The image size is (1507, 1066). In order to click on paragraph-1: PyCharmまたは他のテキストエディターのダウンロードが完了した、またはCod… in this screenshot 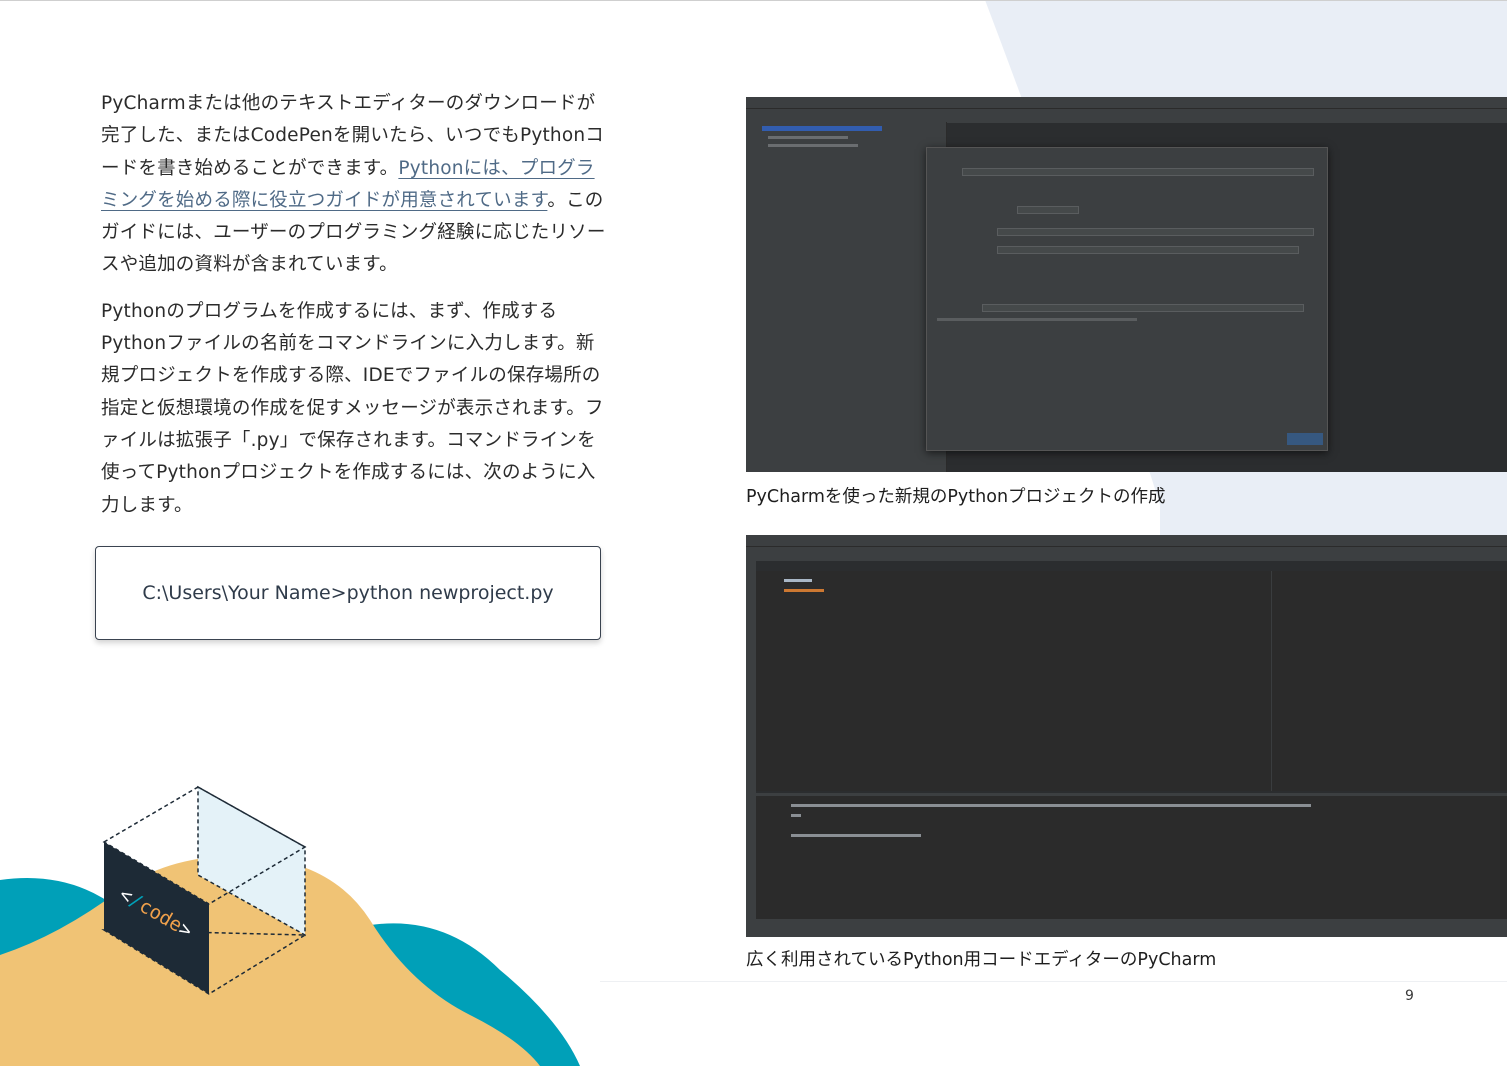, I will do `click(353, 184)`.